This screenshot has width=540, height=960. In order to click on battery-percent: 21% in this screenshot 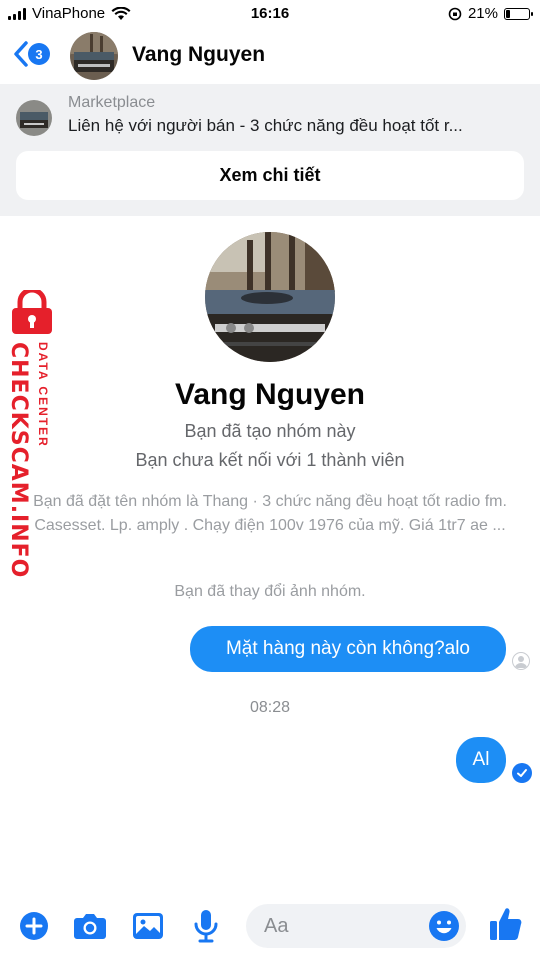, I will do `click(482, 13)`.